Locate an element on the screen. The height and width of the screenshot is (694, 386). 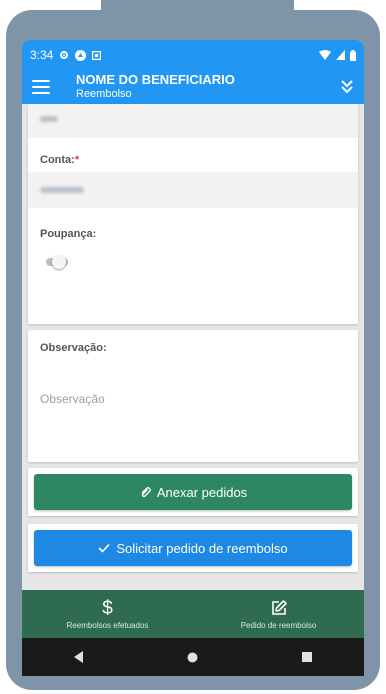
masked-field-top is located at coordinates (193, 121).